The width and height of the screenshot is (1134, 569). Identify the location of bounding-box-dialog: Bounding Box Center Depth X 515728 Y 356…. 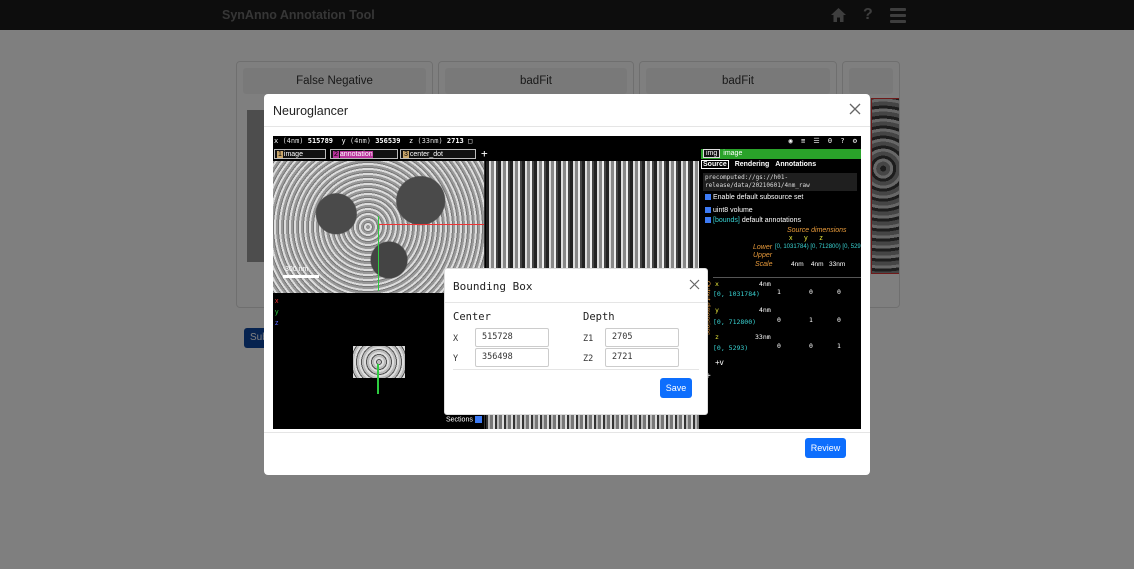
(576, 341).